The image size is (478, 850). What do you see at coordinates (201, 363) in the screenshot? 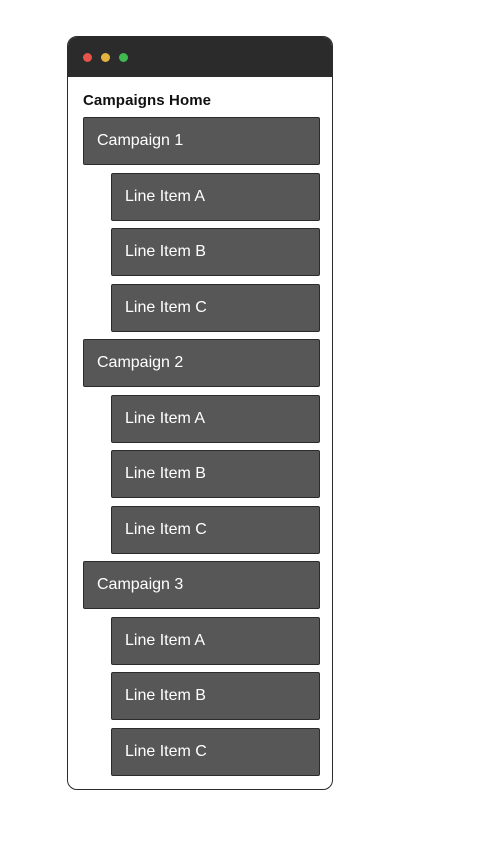
I see `campaign-item: Campaign 2` at bounding box center [201, 363].